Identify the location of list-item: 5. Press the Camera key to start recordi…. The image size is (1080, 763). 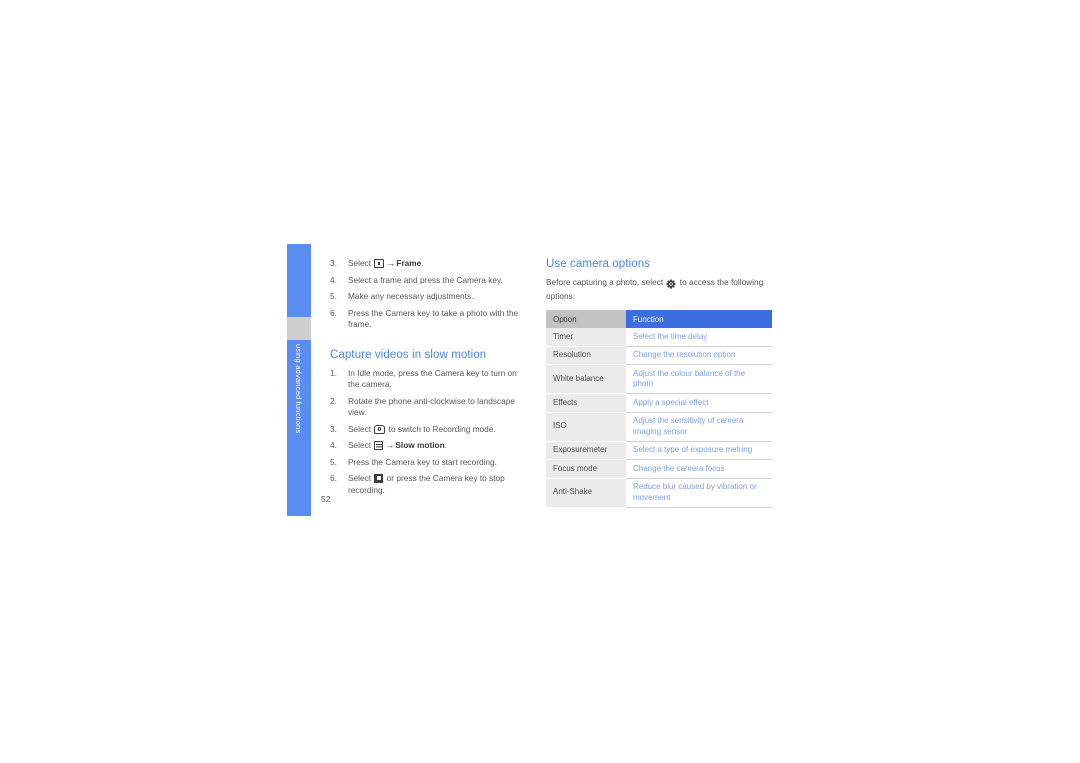
(430, 463).